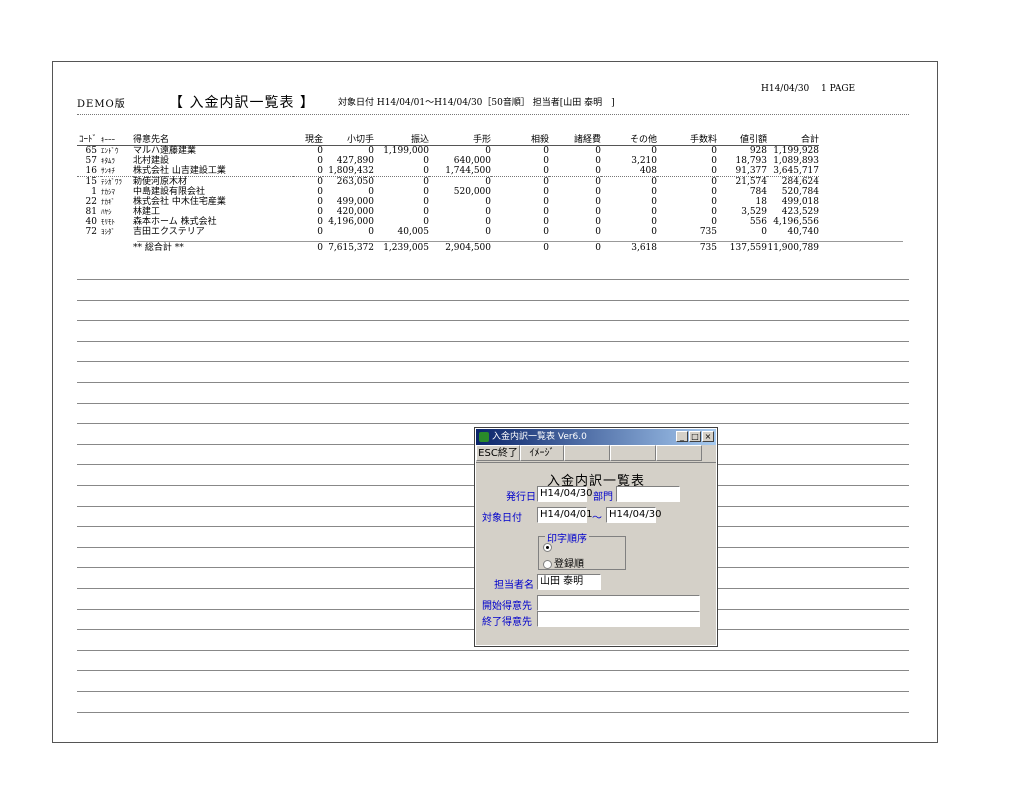 The image size is (1021, 786). Describe the element at coordinates (108, 202) in the screenshot. I see `row-kana: ﾅｶｷﾞ` at that location.